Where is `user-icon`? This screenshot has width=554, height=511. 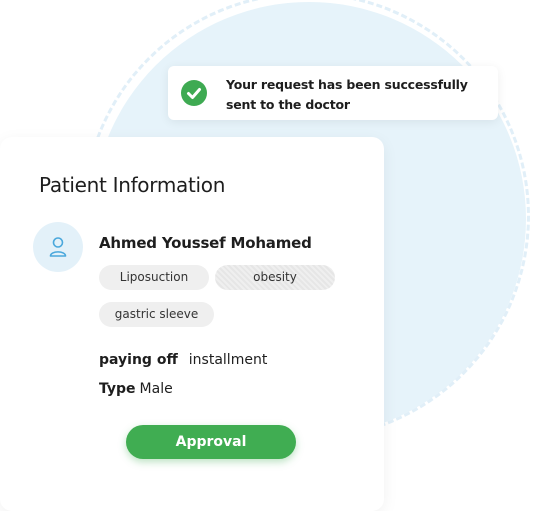 user-icon is located at coordinates (58, 247).